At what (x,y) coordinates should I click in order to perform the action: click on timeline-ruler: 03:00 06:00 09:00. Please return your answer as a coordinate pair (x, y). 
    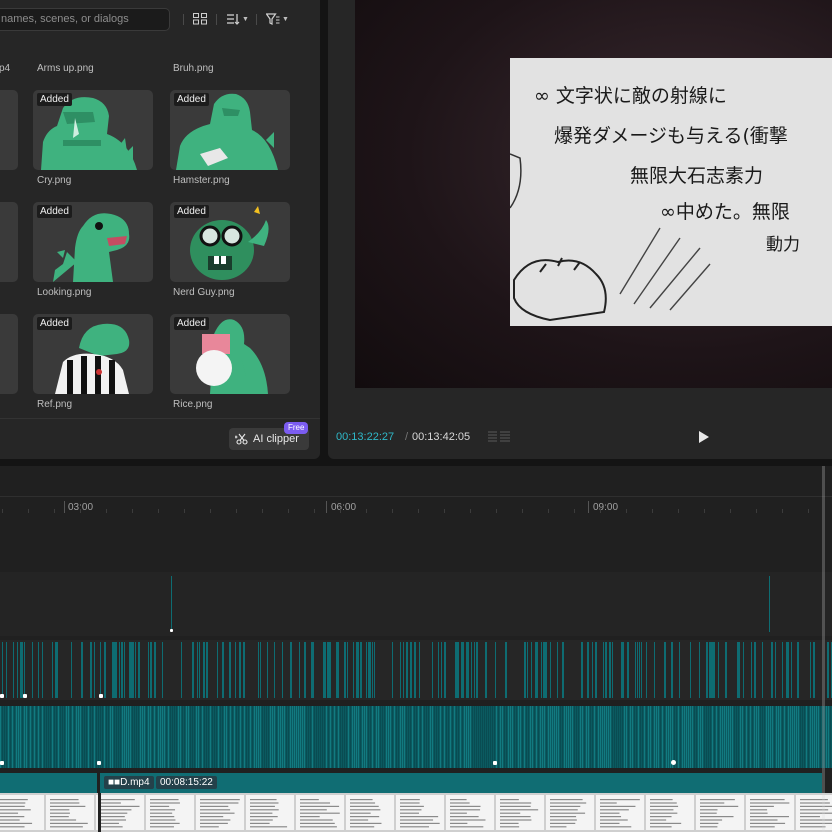
    Looking at the image, I should click on (416, 507).